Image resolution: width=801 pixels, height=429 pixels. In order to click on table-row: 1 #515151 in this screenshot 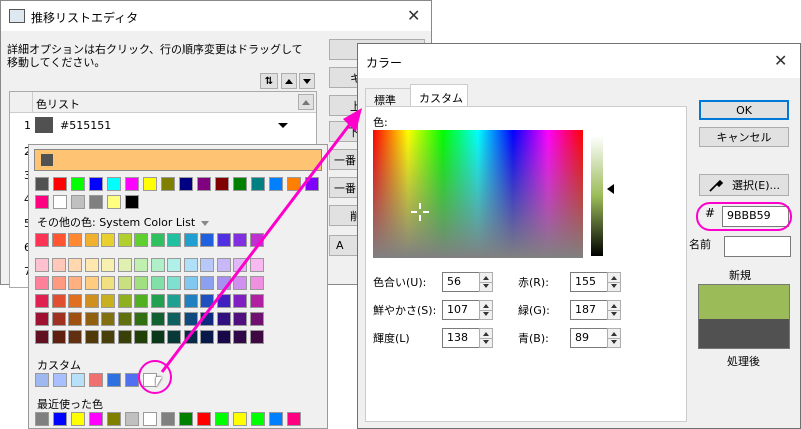, I will do `click(154, 125)`.